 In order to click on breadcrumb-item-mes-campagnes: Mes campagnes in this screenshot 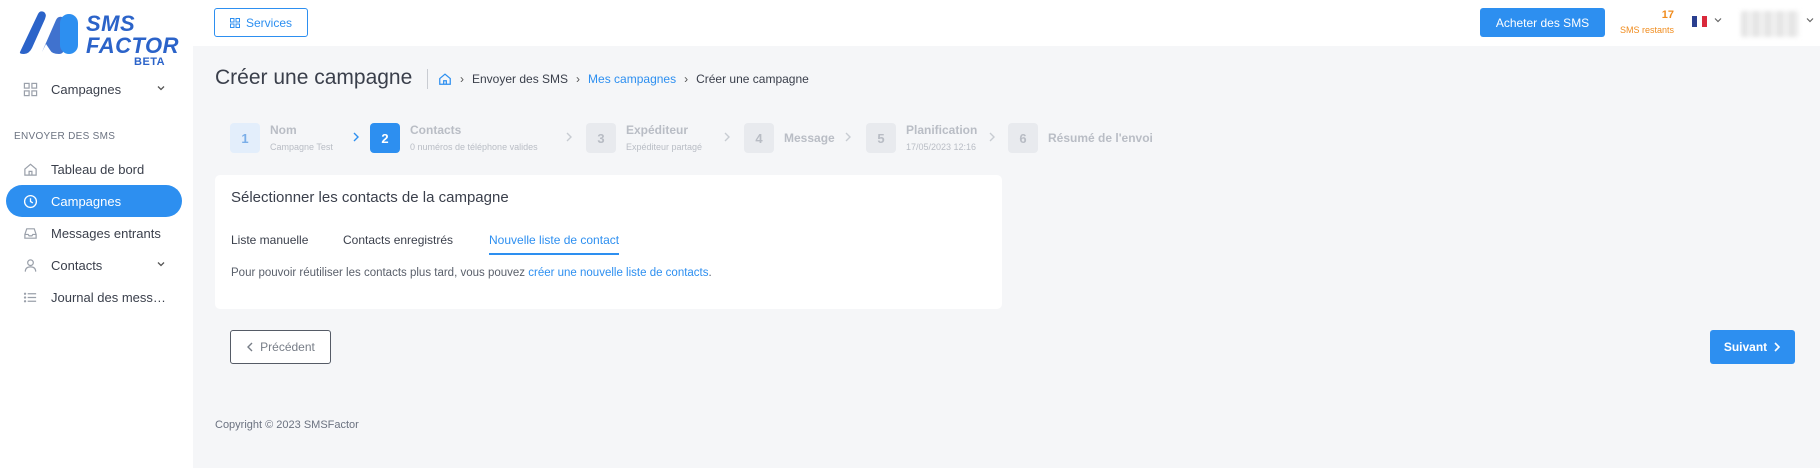, I will do `click(632, 79)`.